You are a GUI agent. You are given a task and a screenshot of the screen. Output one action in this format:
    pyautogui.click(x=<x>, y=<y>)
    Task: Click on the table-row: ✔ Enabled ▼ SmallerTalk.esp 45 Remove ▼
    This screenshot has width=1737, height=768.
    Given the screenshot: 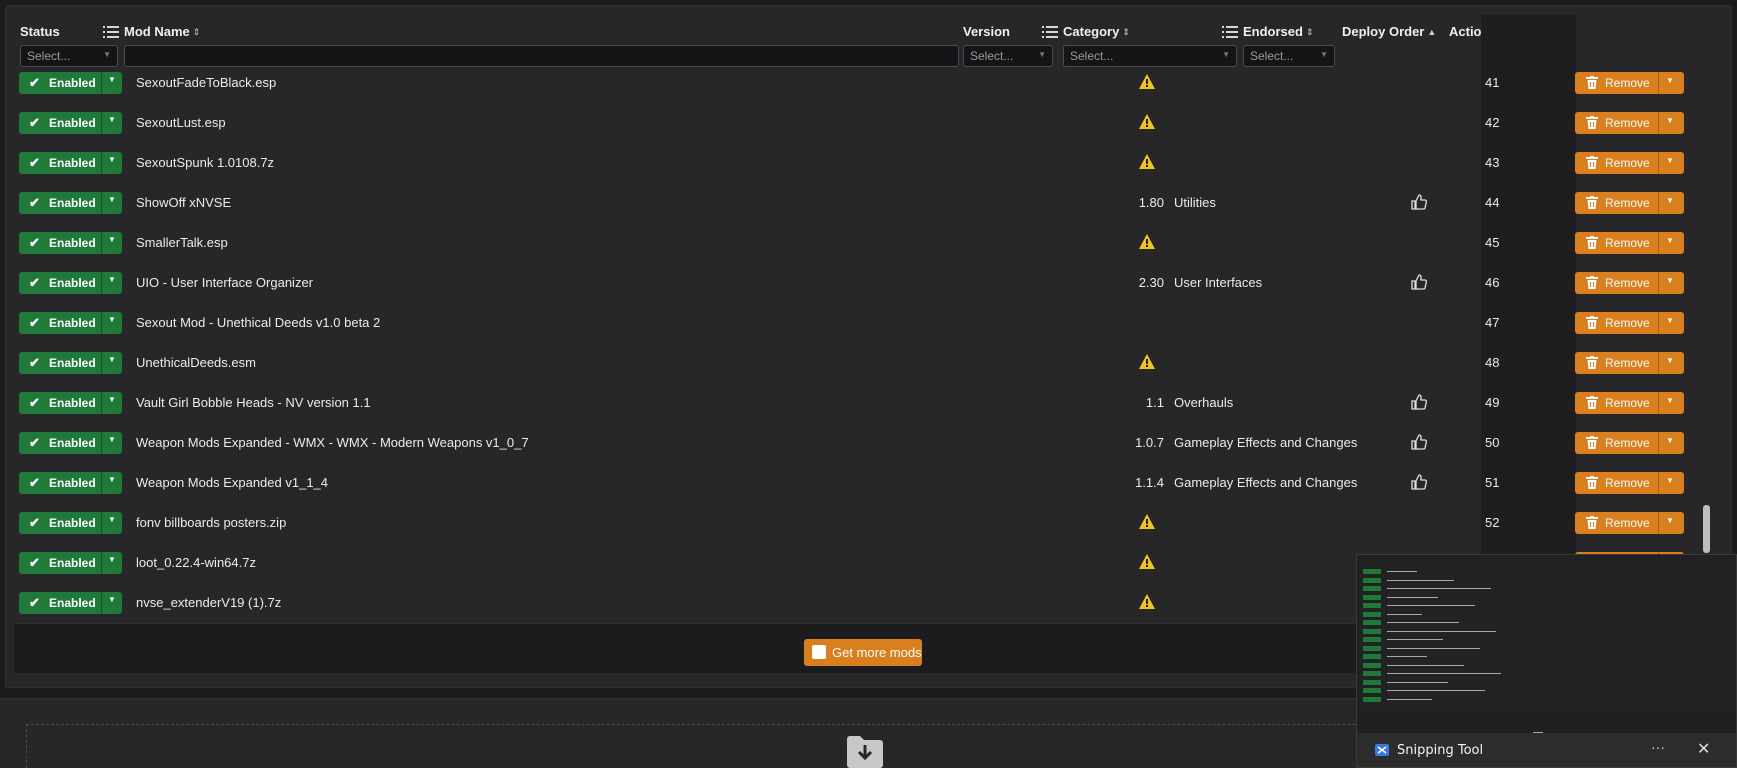 What is the action you would take?
    pyautogui.click(x=866, y=243)
    